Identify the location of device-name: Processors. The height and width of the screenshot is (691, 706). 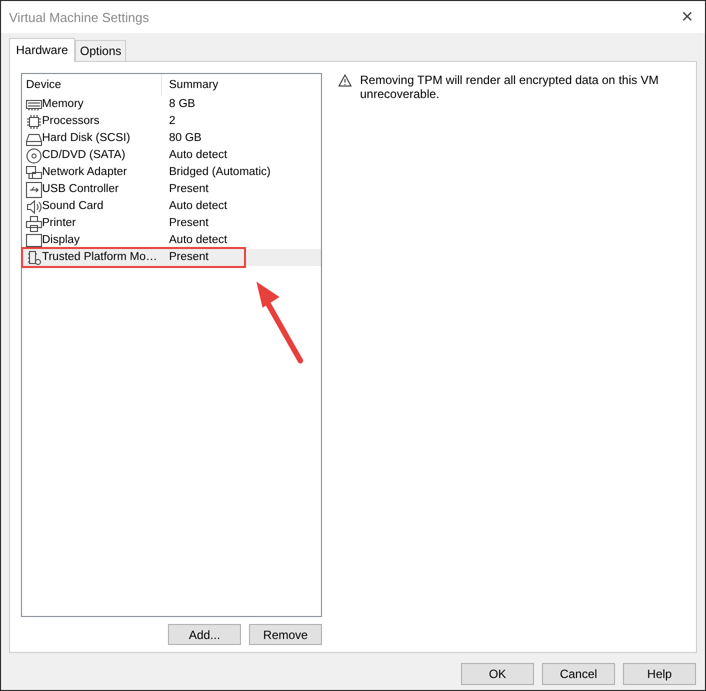
(71, 121).